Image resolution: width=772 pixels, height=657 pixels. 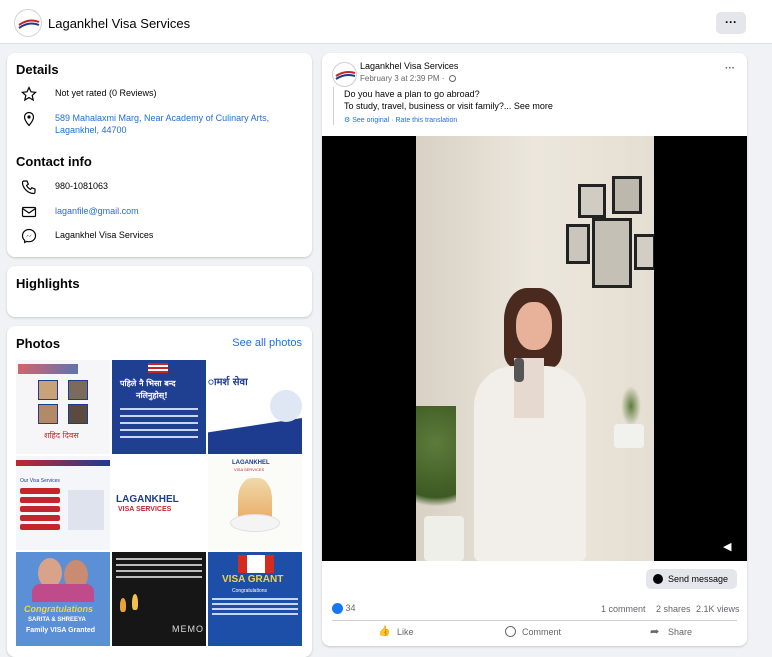 What do you see at coordinates (188, 629) in the screenshot?
I see `photo-tile-caption: MEMO` at bounding box center [188, 629].